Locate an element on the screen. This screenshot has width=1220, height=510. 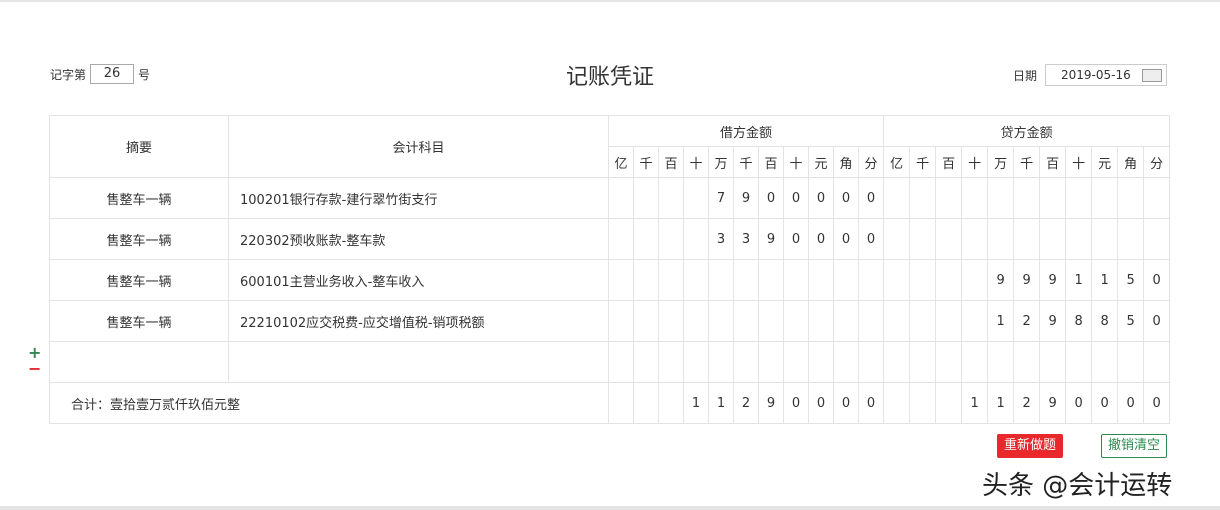
total-credit-digit-cell: 0 is located at coordinates (1131, 403).